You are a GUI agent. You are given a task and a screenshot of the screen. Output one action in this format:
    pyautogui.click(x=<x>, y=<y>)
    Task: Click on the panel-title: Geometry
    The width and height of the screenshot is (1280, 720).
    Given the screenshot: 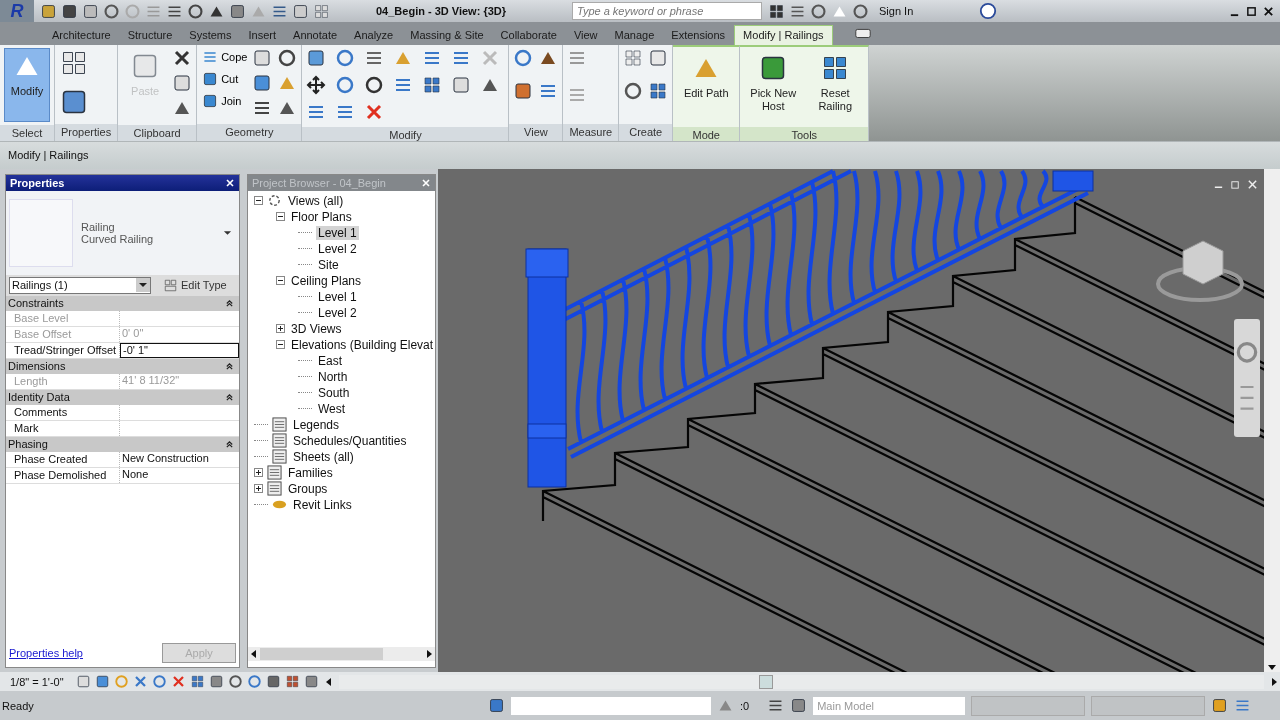 What is the action you would take?
    pyautogui.click(x=249, y=132)
    